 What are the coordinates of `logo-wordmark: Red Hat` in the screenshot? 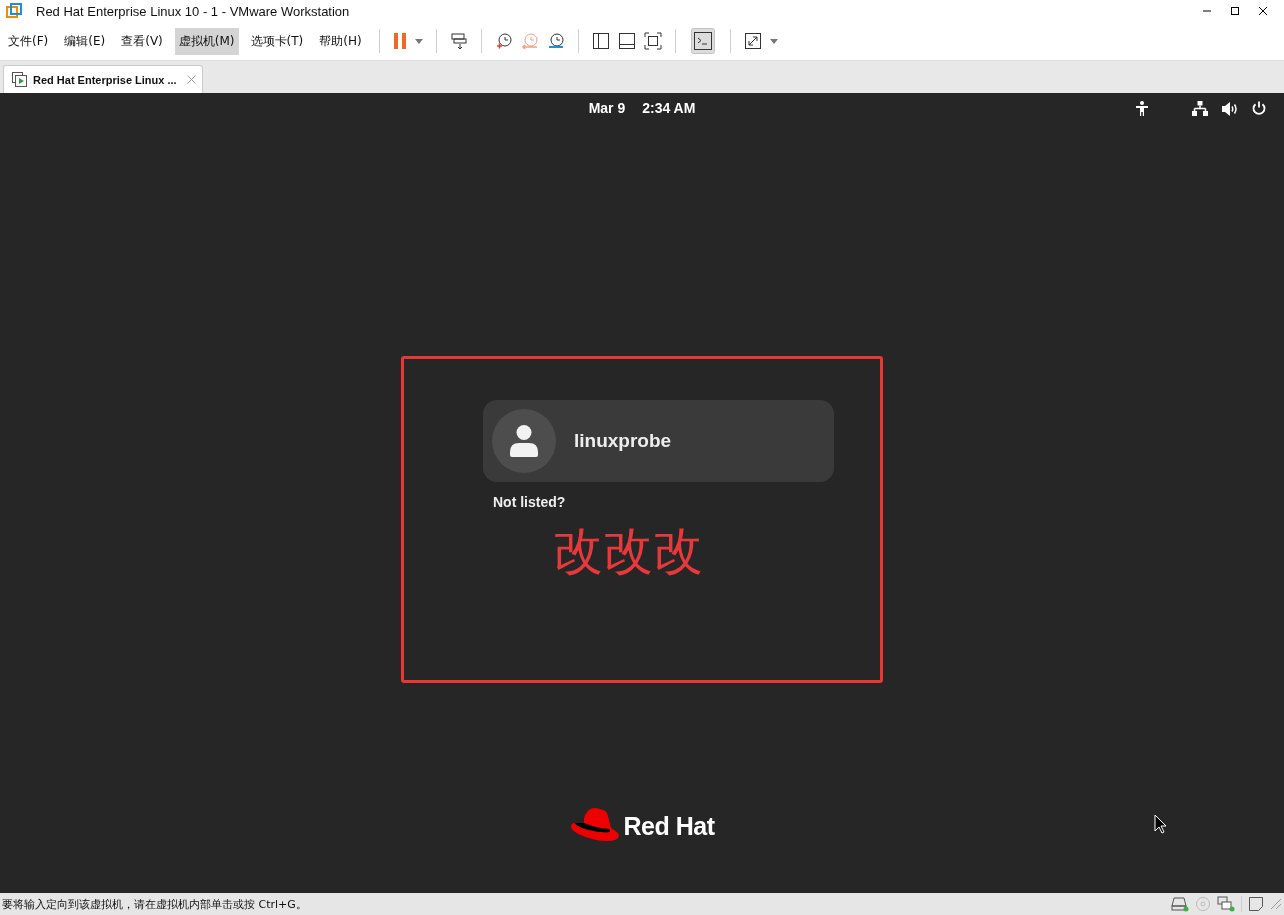 It's located at (669, 826).